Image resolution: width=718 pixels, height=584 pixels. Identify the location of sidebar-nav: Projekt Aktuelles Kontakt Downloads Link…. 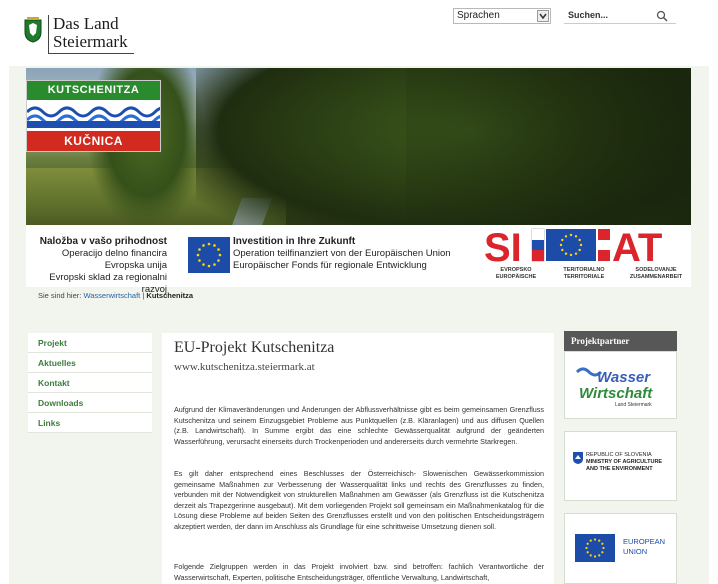
(90, 383).